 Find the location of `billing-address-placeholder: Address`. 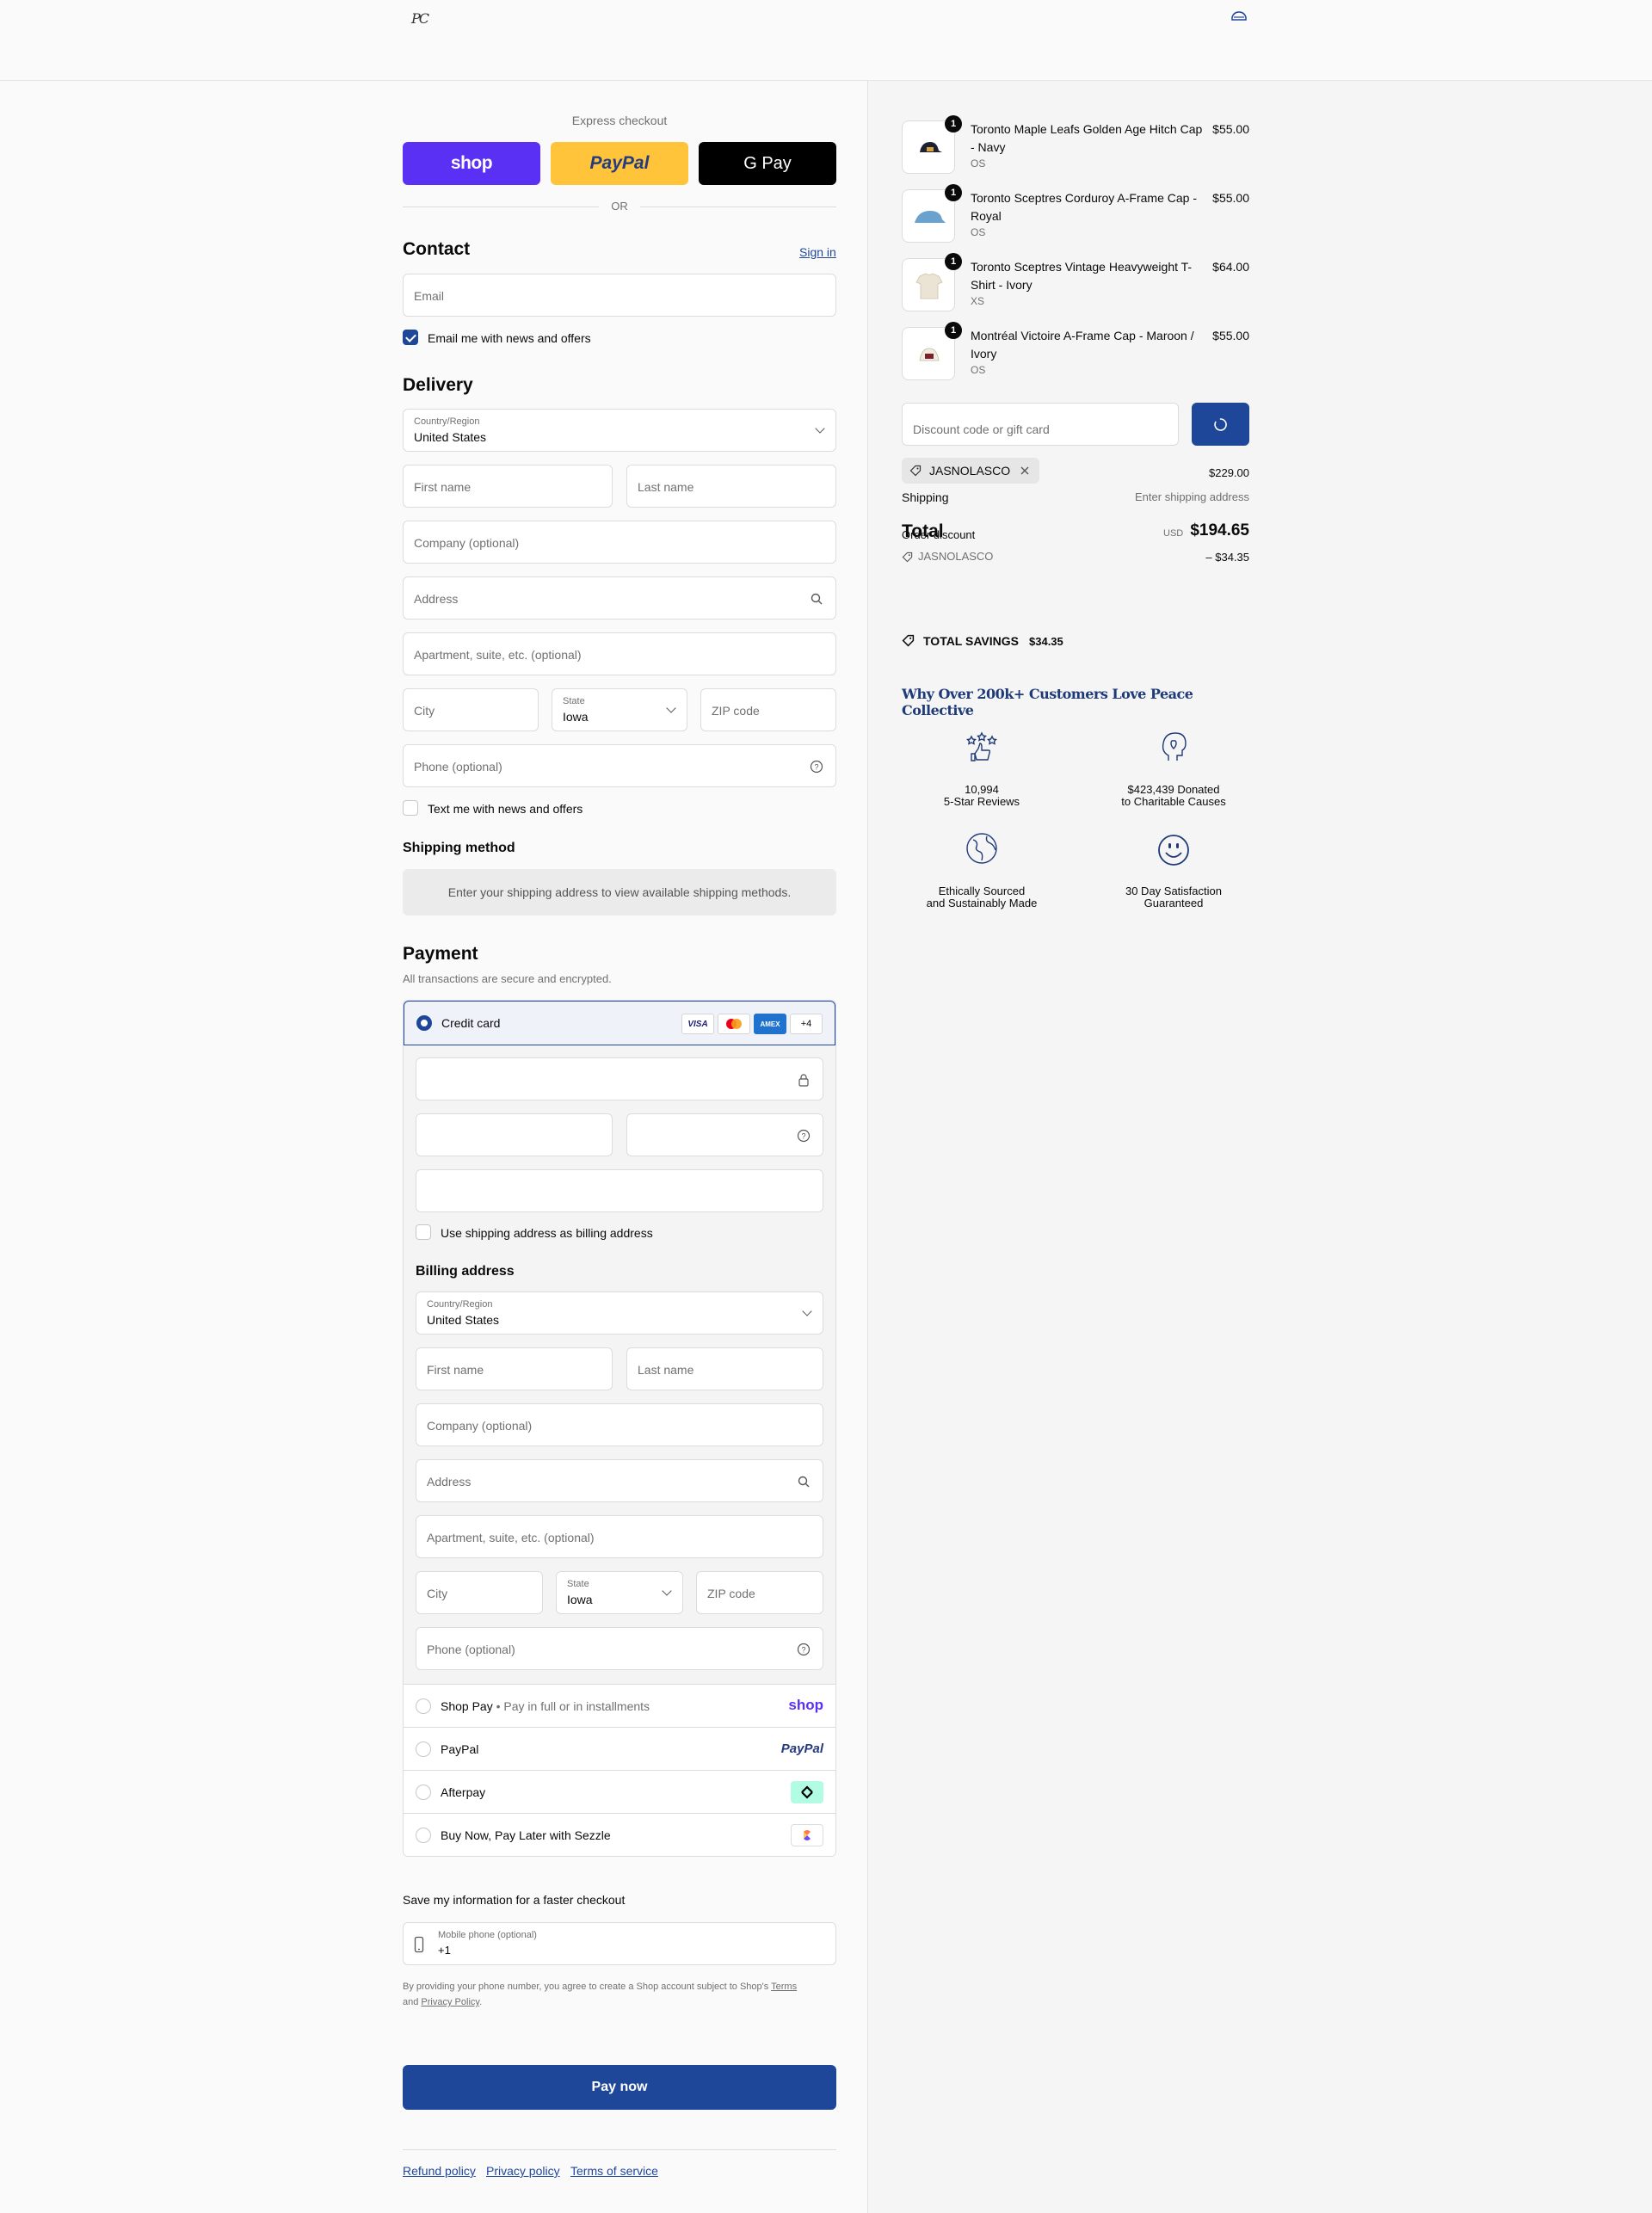

billing-address-placeholder: Address is located at coordinates (449, 1482).